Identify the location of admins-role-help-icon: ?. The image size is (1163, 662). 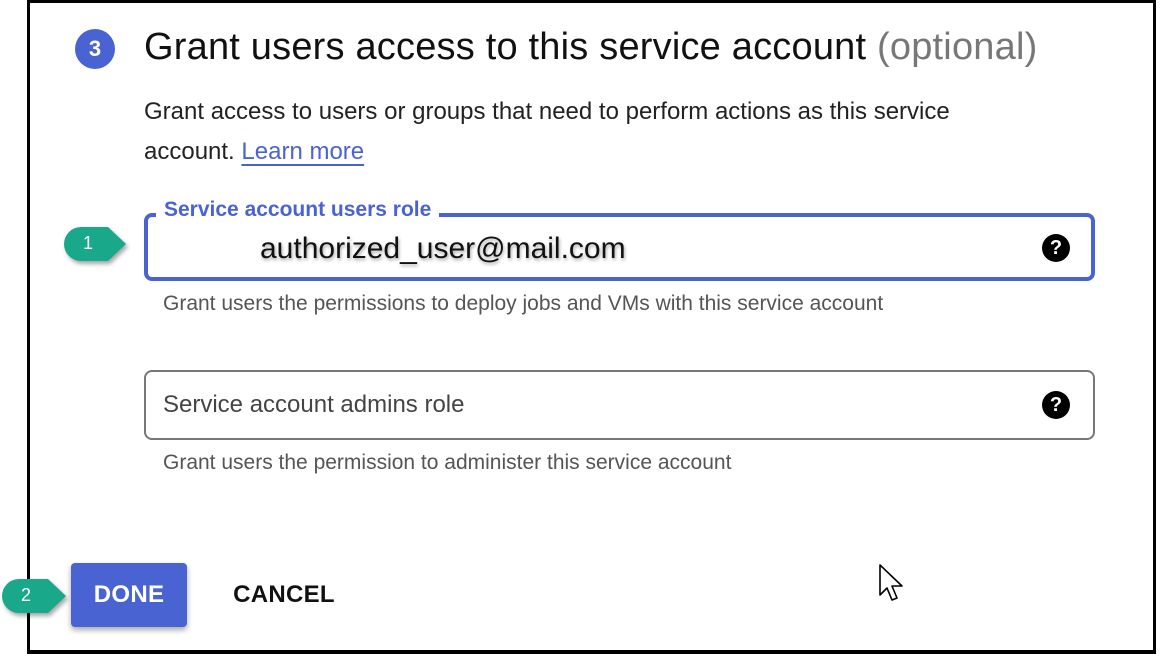
(1056, 405).